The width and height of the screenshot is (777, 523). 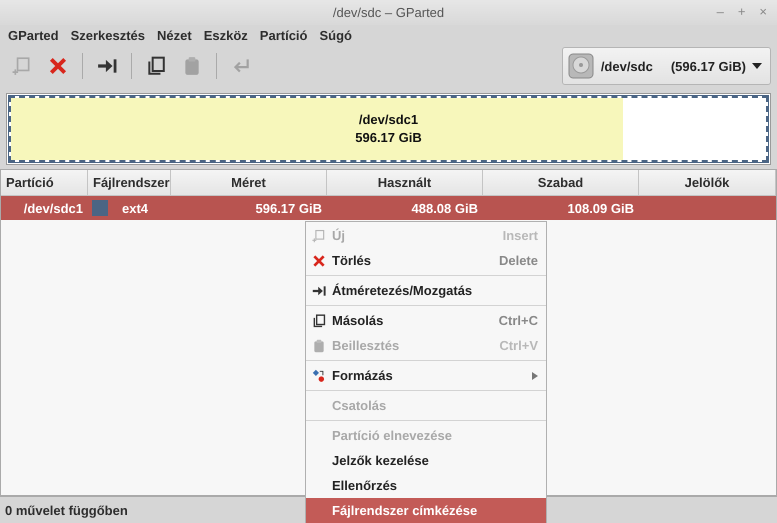 What do you see at coordinates (426, 290) in the screenshot?
I see `context-menu-item: Átméretezés/Mozgatás` at bounding box center [426, 290].